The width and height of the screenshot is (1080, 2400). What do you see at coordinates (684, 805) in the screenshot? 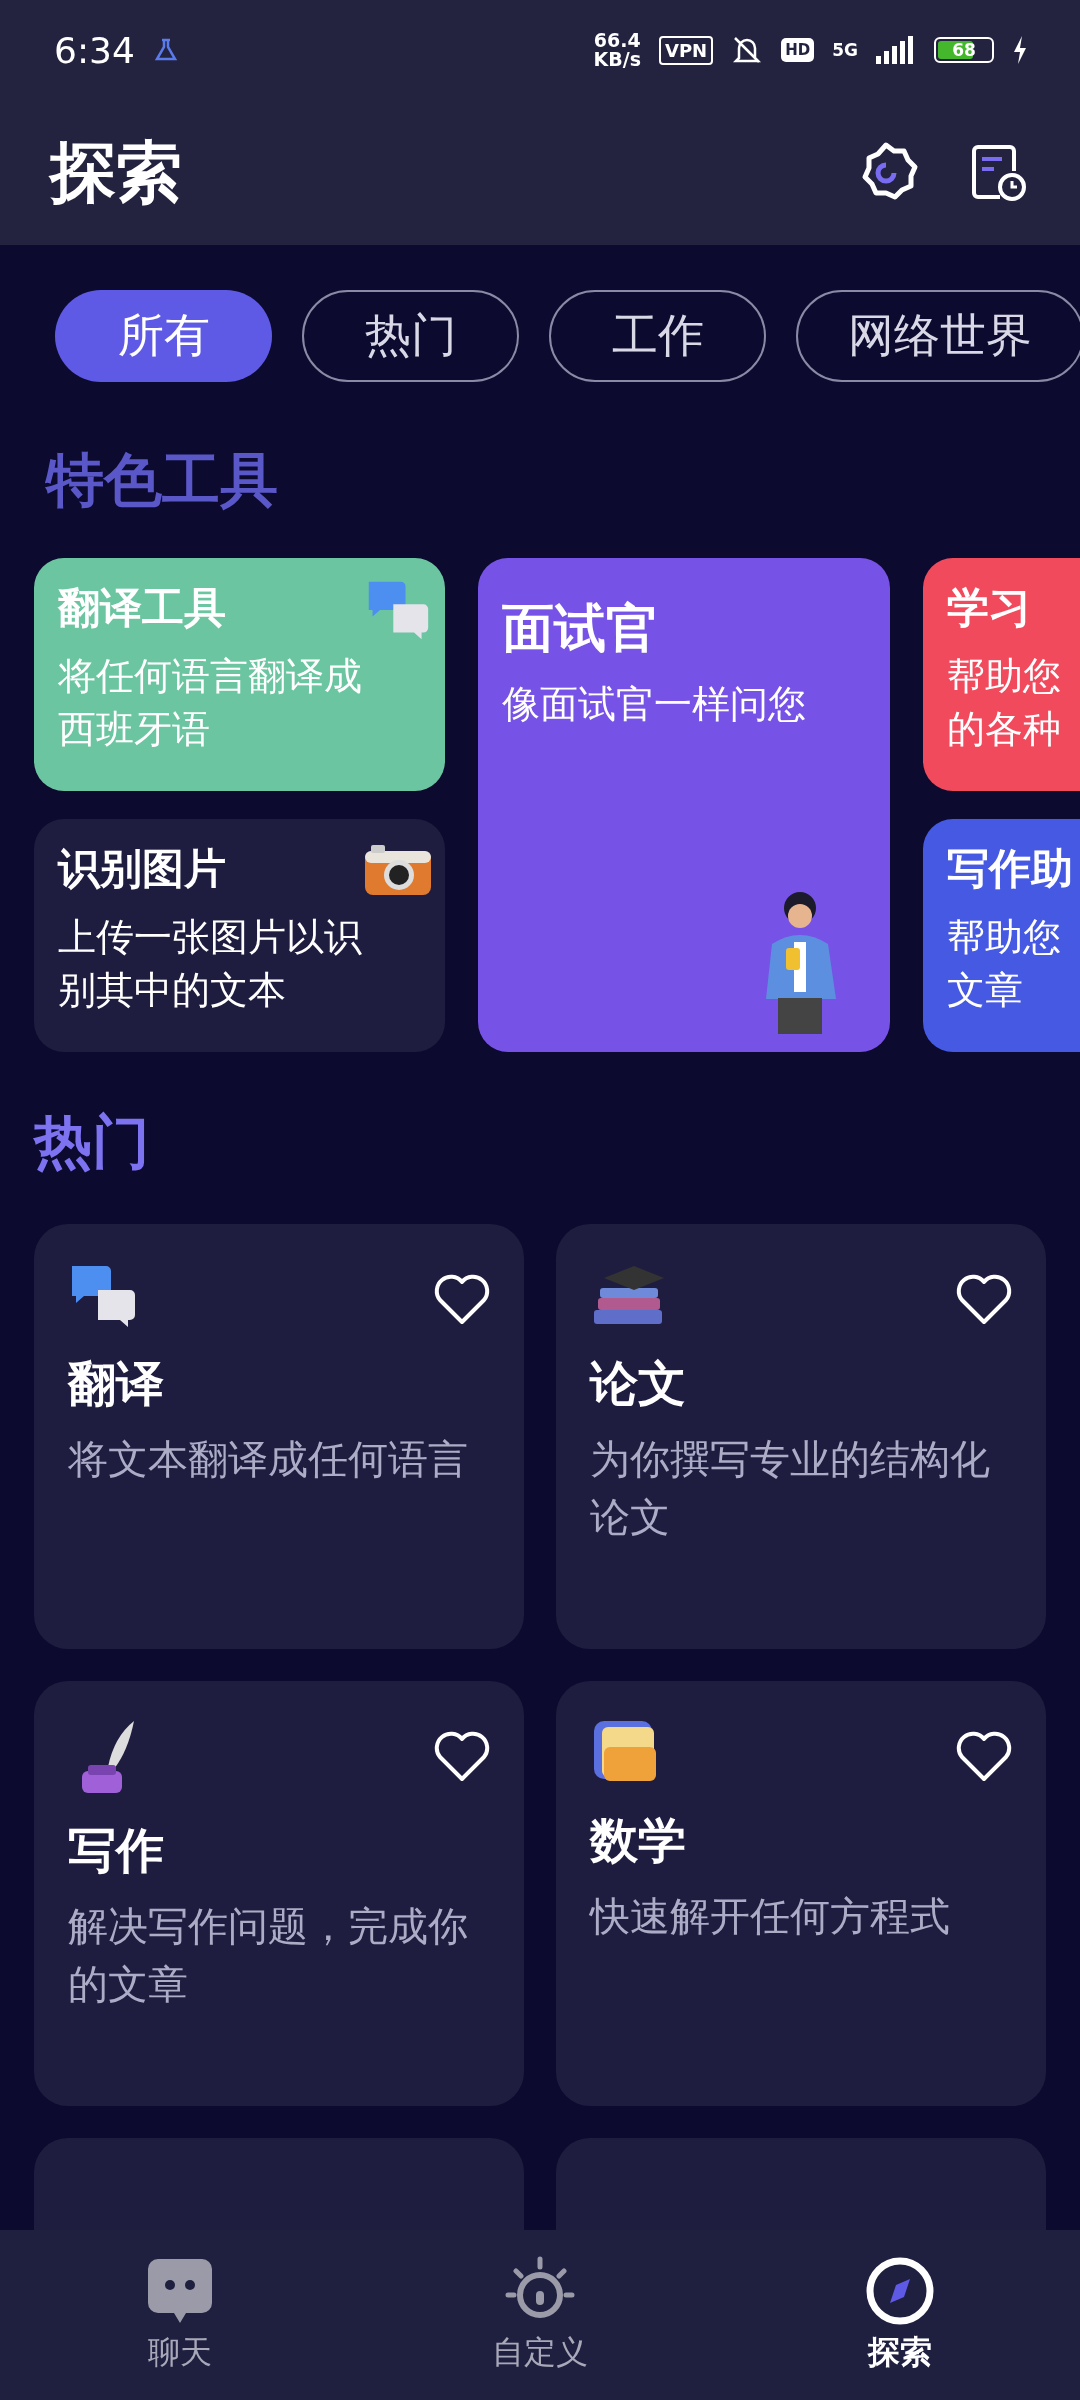
I see `tool-card: 面试官 像面试官一样问您` at bounding box center [684, 805].